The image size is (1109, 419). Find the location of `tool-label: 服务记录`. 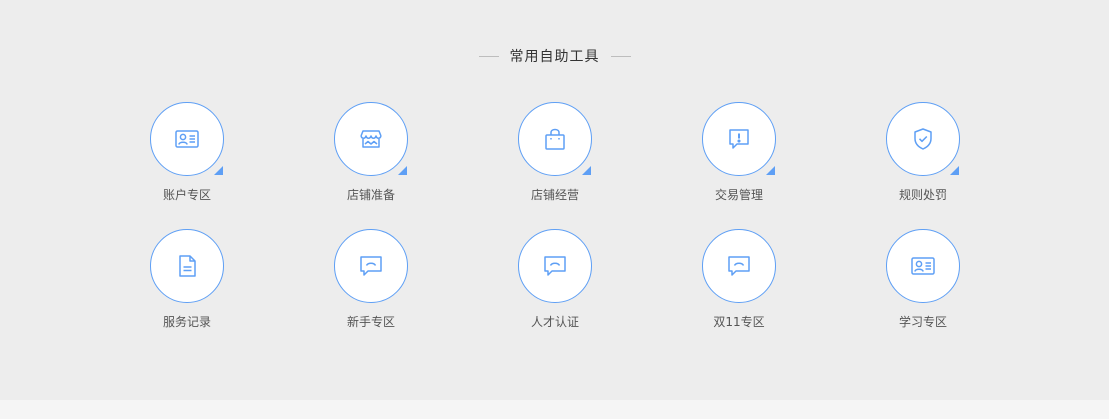

tool-label: 服务记录 is located at coordinates (186, 322).